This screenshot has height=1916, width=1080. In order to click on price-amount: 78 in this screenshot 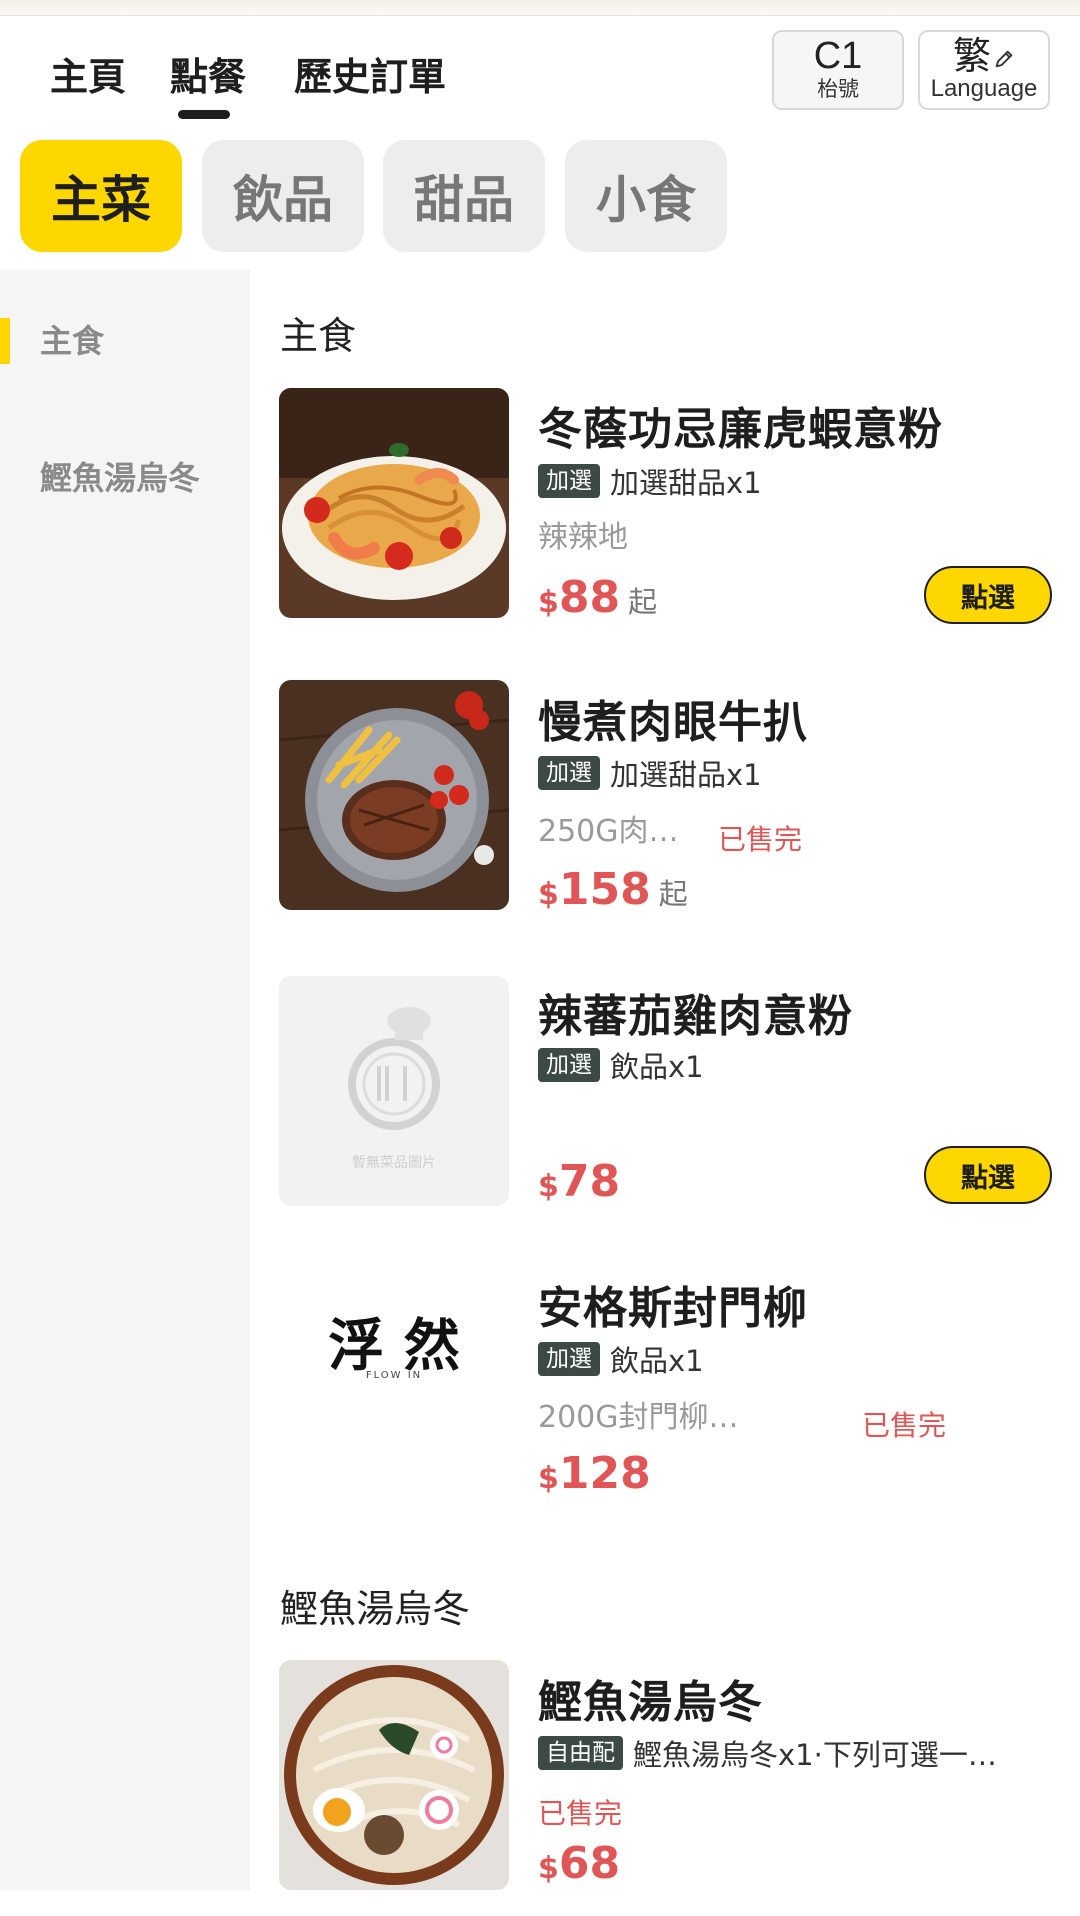, I will do `click(589, 1181)`.